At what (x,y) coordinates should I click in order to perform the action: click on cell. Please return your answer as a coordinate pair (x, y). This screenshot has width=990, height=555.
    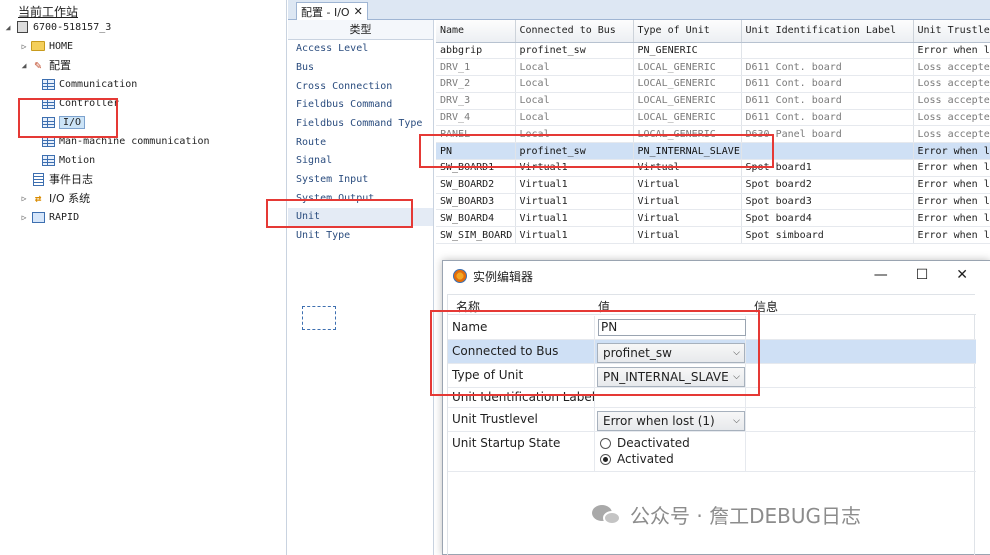
    Looking at the image, I should click on (827, 51).